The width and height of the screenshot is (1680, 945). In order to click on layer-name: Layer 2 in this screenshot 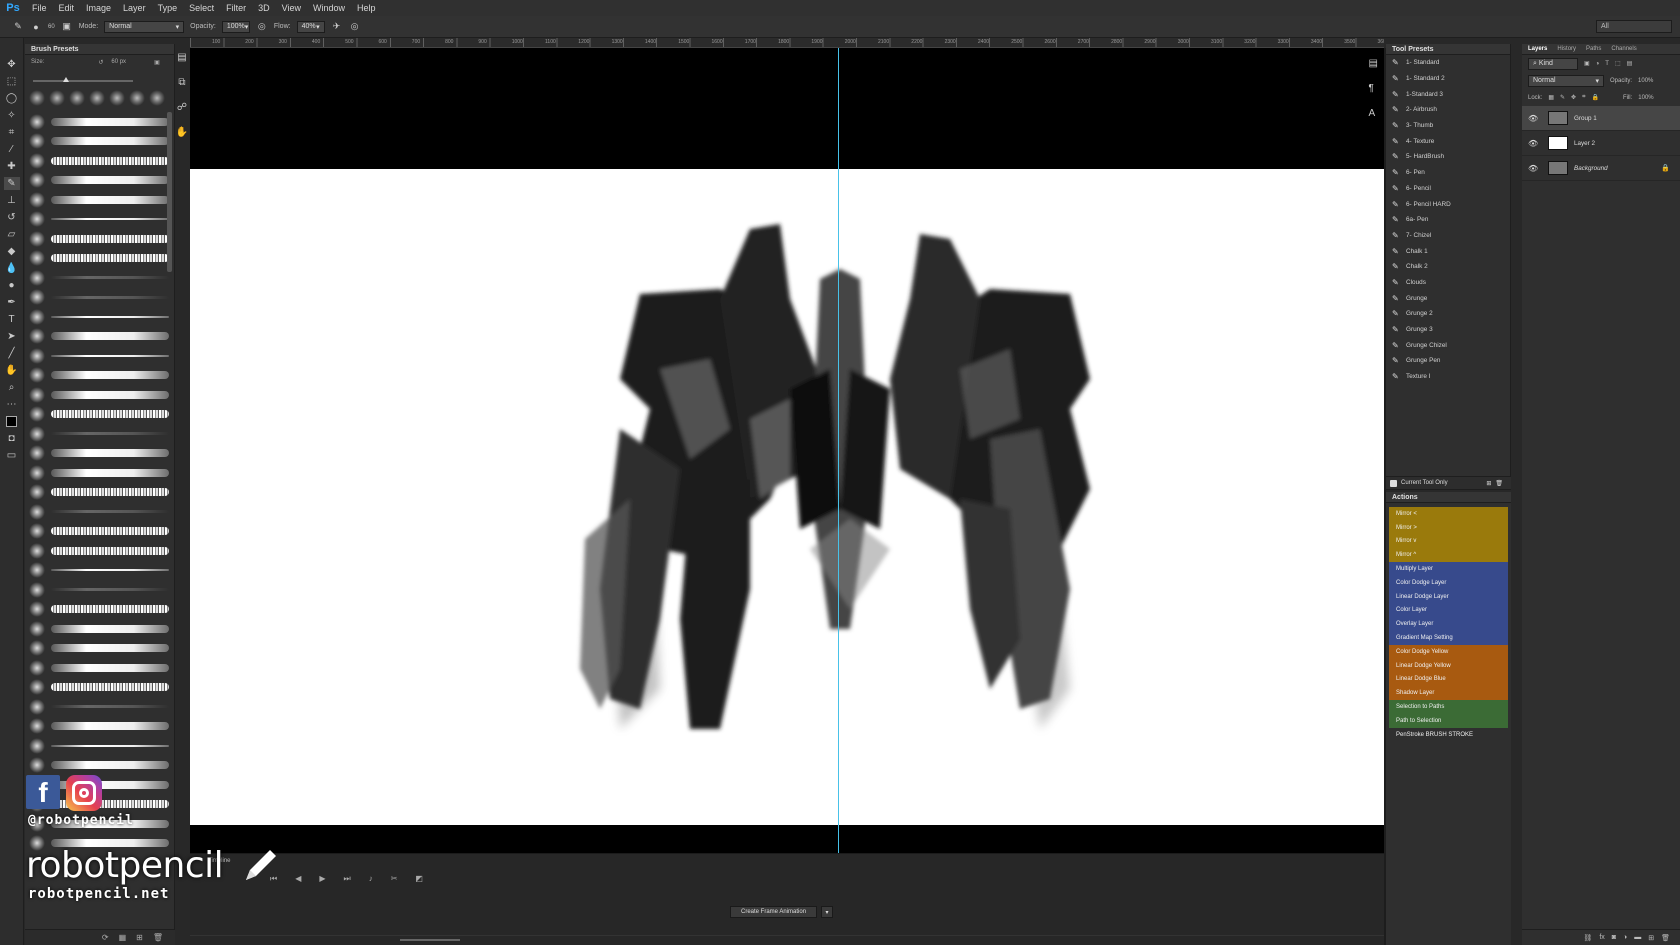, I will do `click(1584, 143)`.